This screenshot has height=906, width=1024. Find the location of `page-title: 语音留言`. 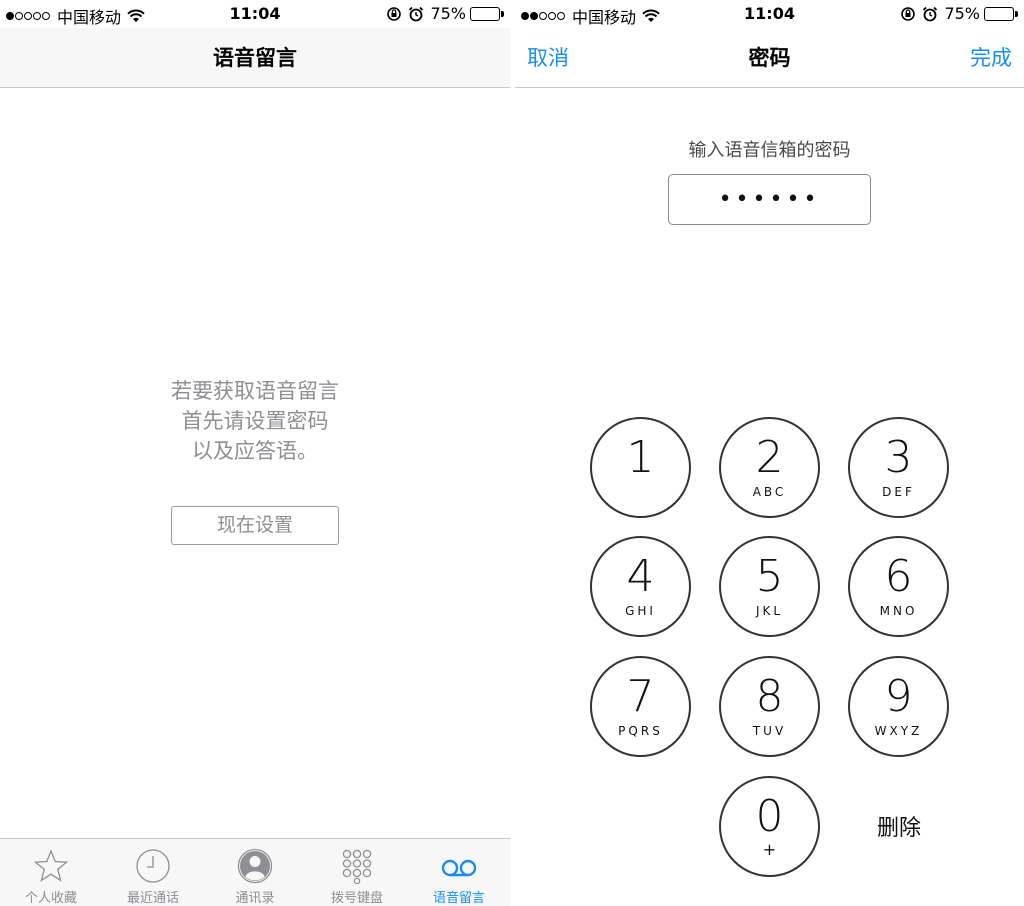

page-title: 语音留言 is located at coordinates (255, 58).